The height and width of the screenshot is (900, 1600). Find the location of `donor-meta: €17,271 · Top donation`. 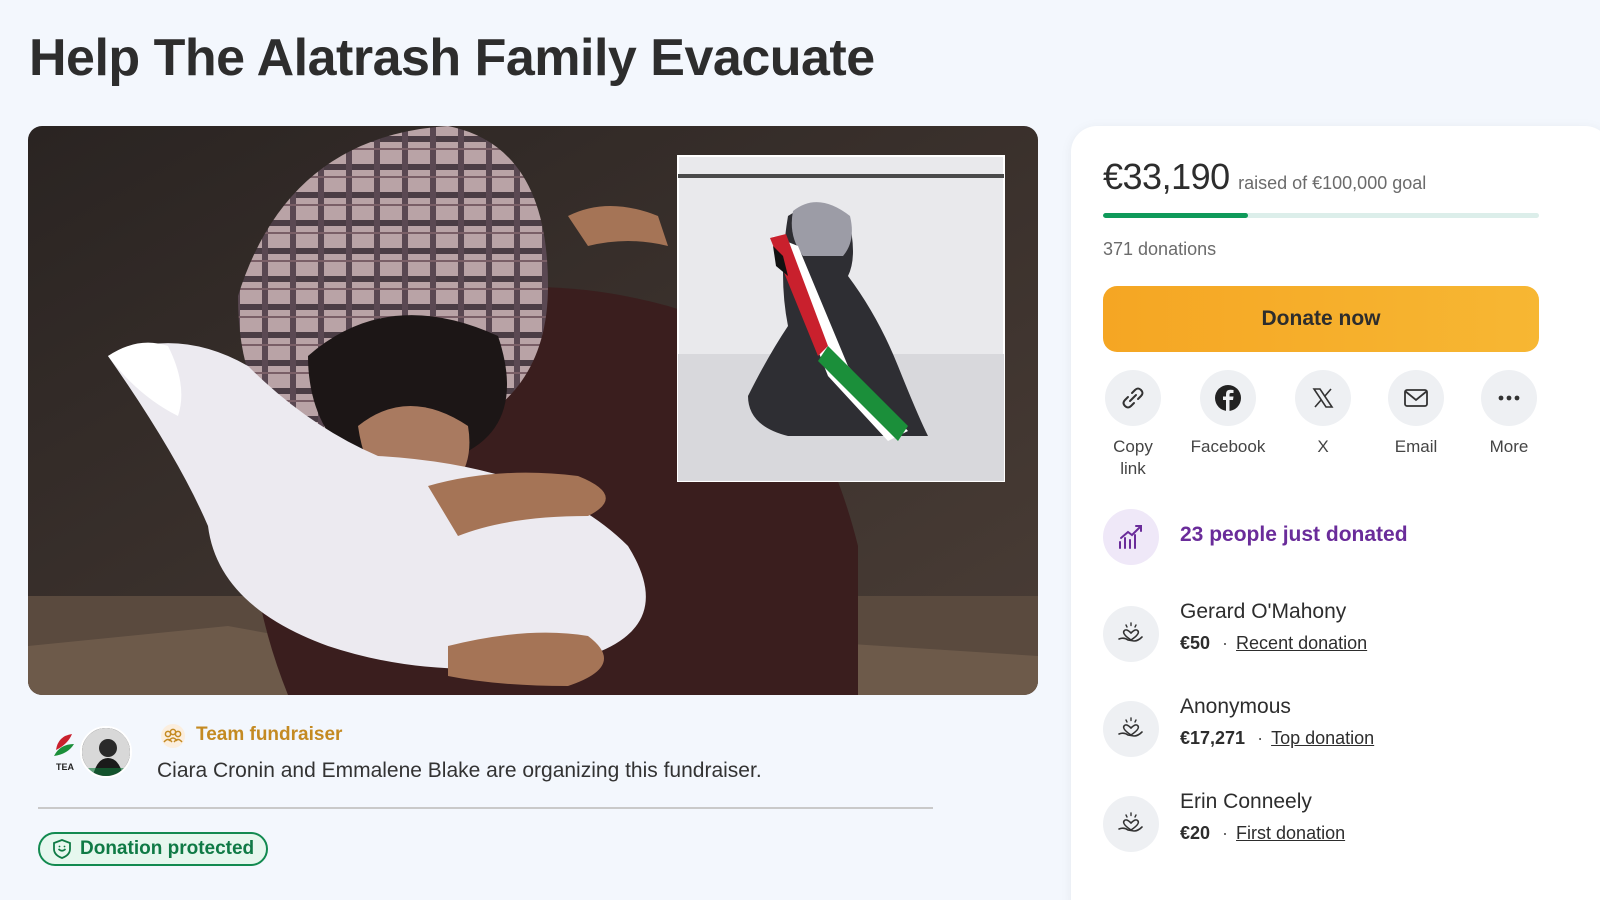

donor-meta: €17,271 · Top donation is located at coordinates (1277, 738).